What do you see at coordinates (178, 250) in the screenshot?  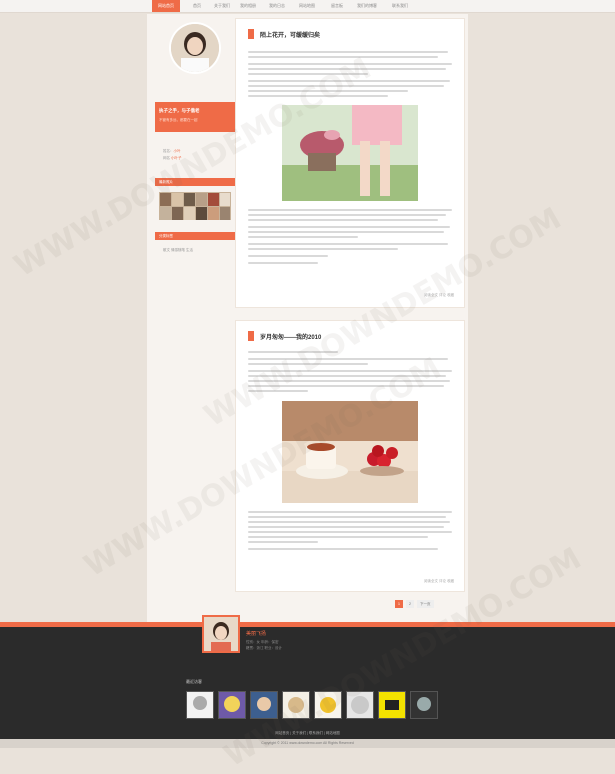 I see `tag-list: 散文 情感随笔 生活` at bounding box center [178, 250].